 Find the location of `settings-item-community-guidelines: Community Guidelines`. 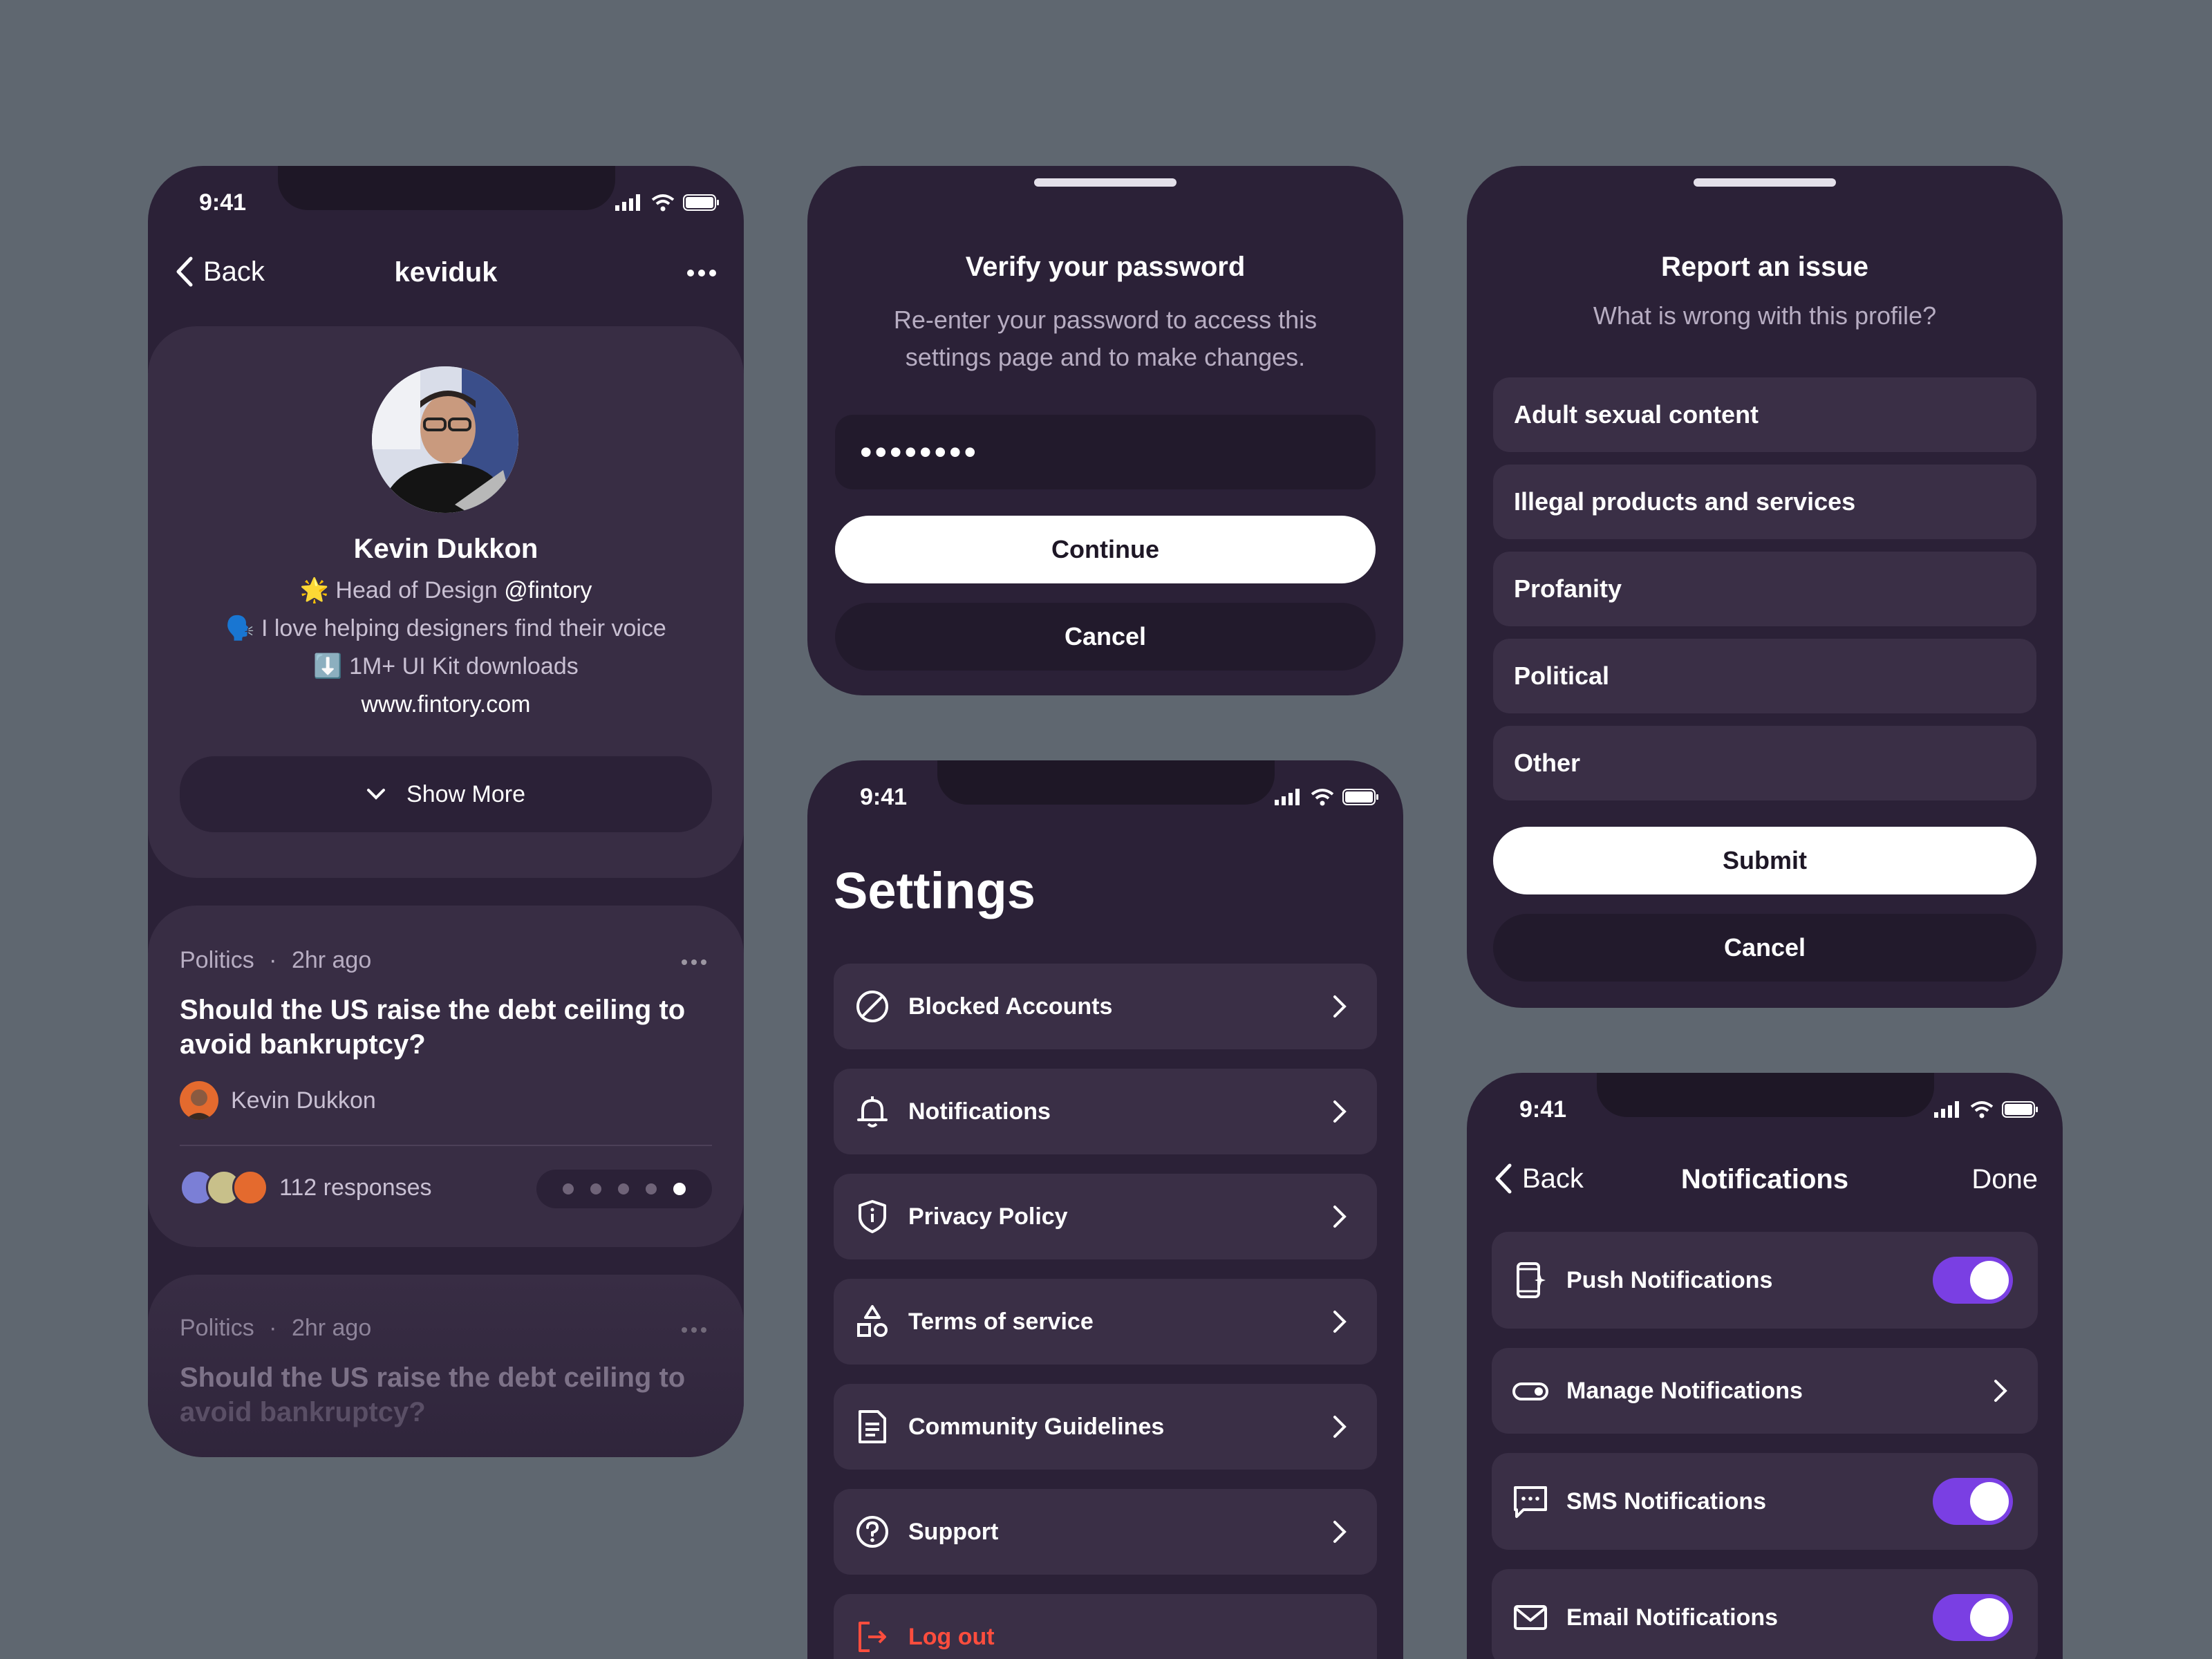

settings-item-community-guidelines: Community Guidelines is located at coordinates (1105, 1427).